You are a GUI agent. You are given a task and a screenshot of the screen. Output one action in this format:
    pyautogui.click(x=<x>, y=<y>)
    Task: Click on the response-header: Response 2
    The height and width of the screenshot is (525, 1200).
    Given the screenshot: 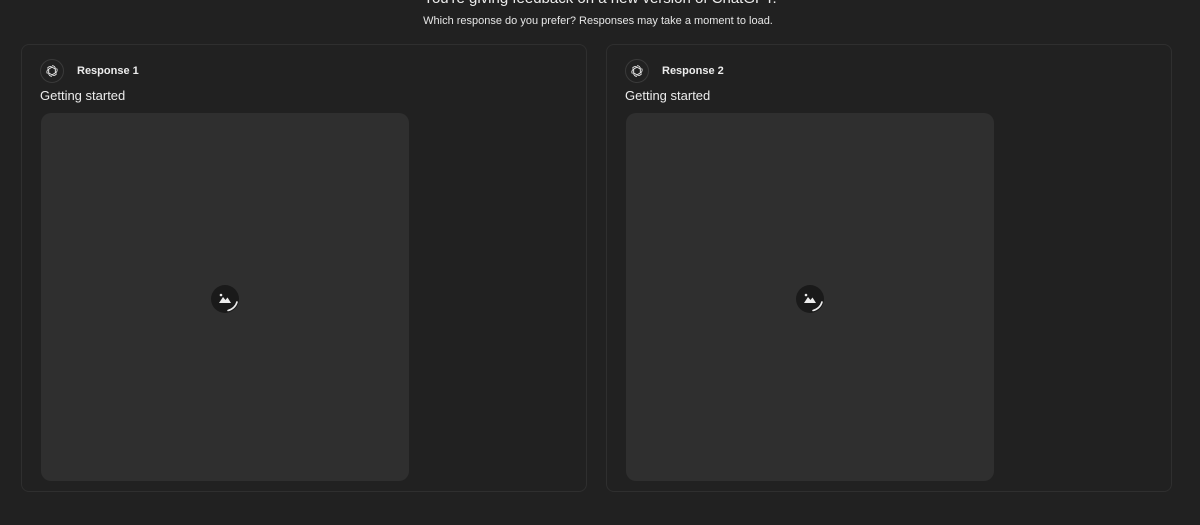 What is the action you would take?
    pyautogui.click(x=674, y=71)
    